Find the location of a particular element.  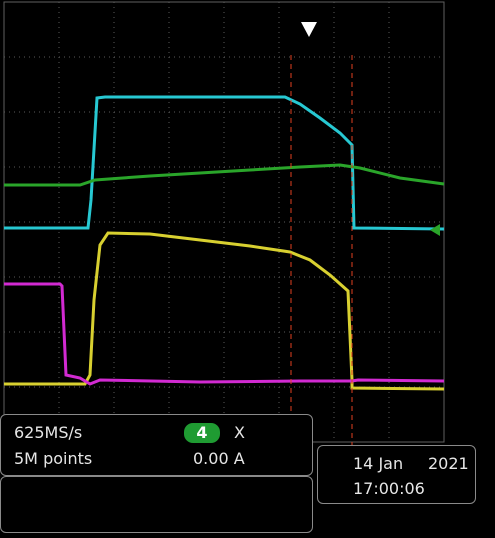

time: 17:00:06 is located at coordinates (389, 488).